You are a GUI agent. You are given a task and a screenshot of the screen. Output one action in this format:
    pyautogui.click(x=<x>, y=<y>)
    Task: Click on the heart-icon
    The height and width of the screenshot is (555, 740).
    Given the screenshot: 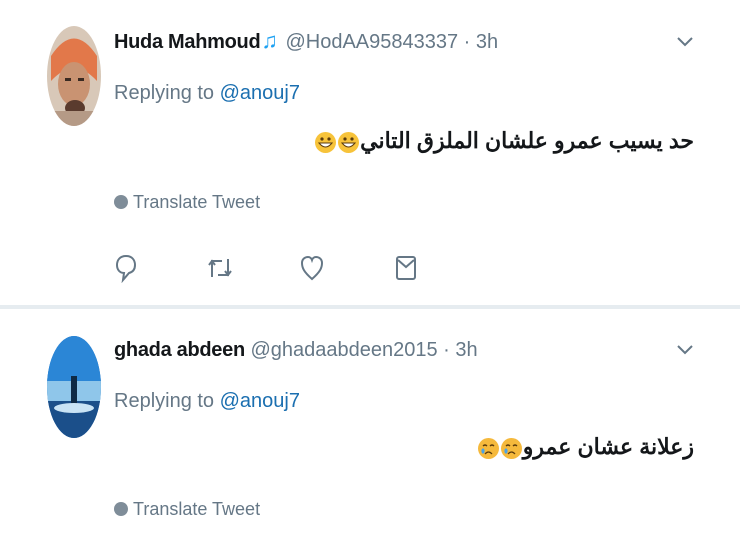 What is the action you would take?
    pyautogui.click(x=312, y=270)
    